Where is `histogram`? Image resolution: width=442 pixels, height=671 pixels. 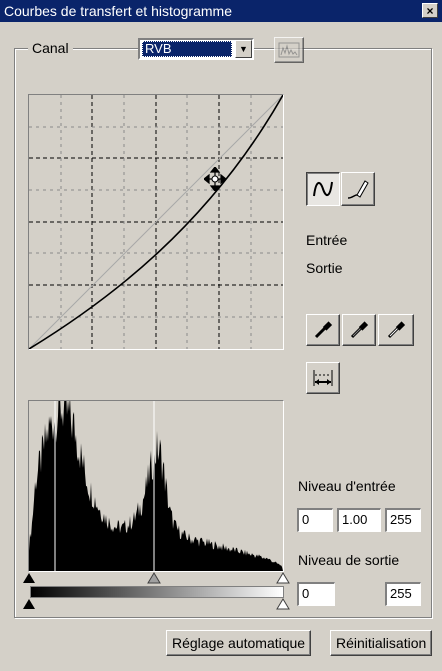
histogram is located at coordinates (156, 486).